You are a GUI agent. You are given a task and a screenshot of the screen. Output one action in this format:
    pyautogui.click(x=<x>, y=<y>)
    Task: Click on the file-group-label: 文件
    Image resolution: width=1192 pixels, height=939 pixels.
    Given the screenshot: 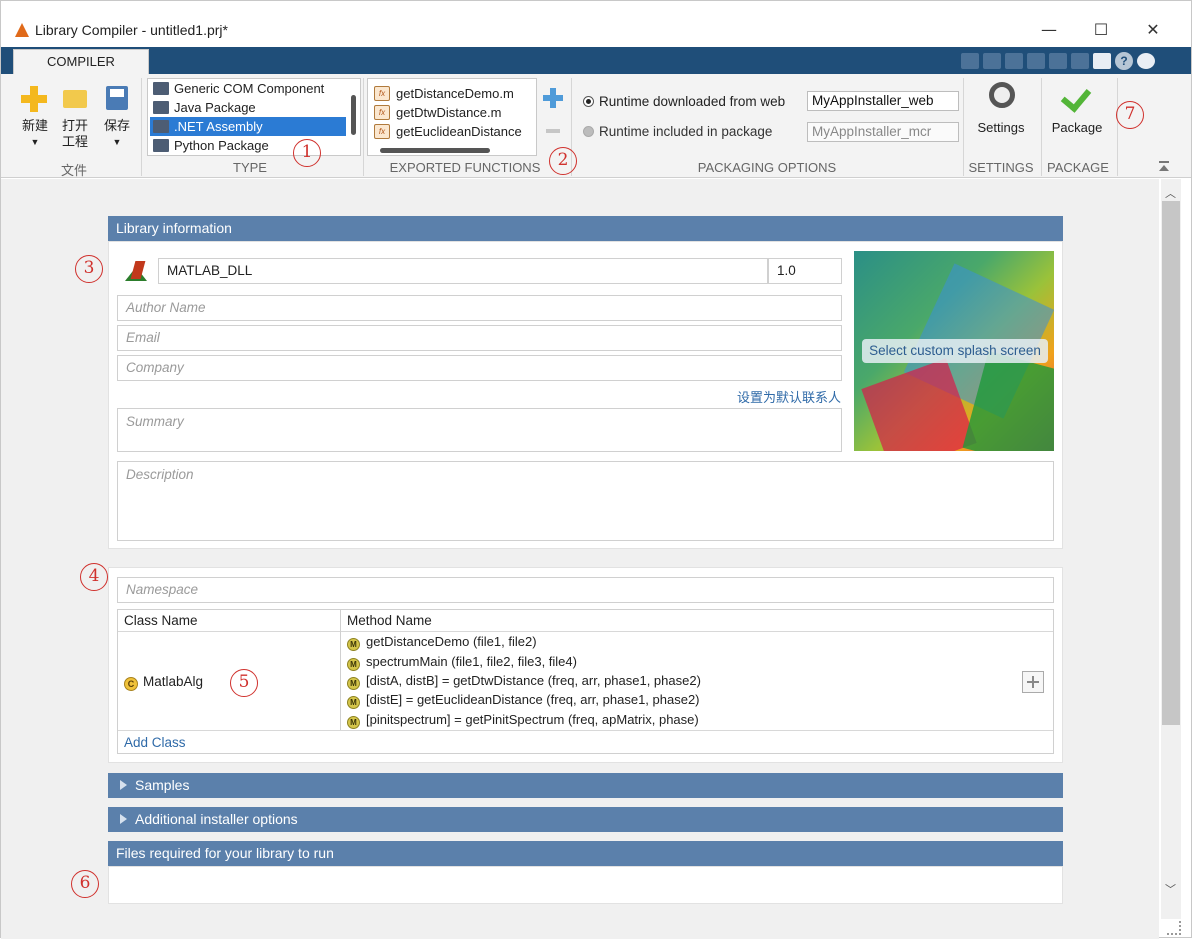 What is the action you would take?
    pyautogui.click(x=73, y=170)
    